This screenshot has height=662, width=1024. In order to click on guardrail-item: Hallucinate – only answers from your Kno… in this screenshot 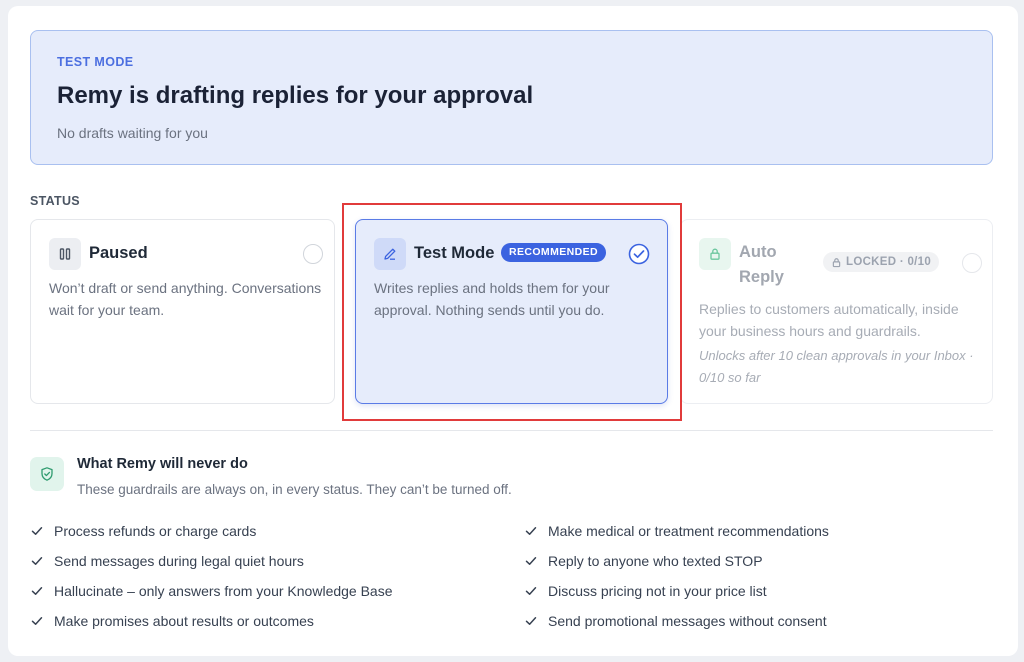, I will do `click(211, 591)`.